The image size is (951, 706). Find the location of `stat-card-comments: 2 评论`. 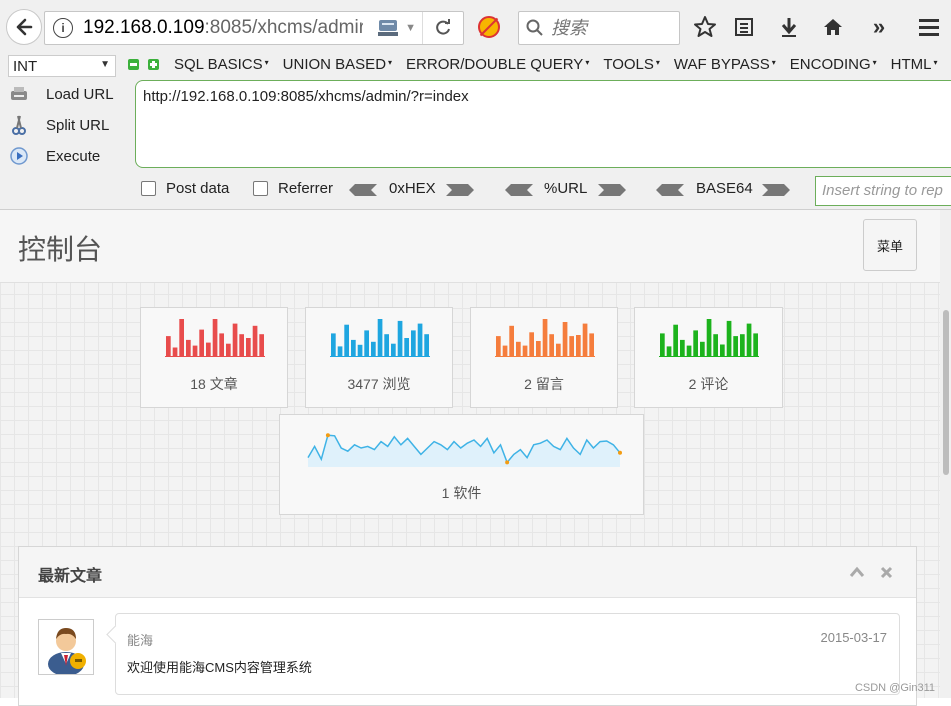

stat-card-comments: 2 评论 is located at coordinates (708, 357).